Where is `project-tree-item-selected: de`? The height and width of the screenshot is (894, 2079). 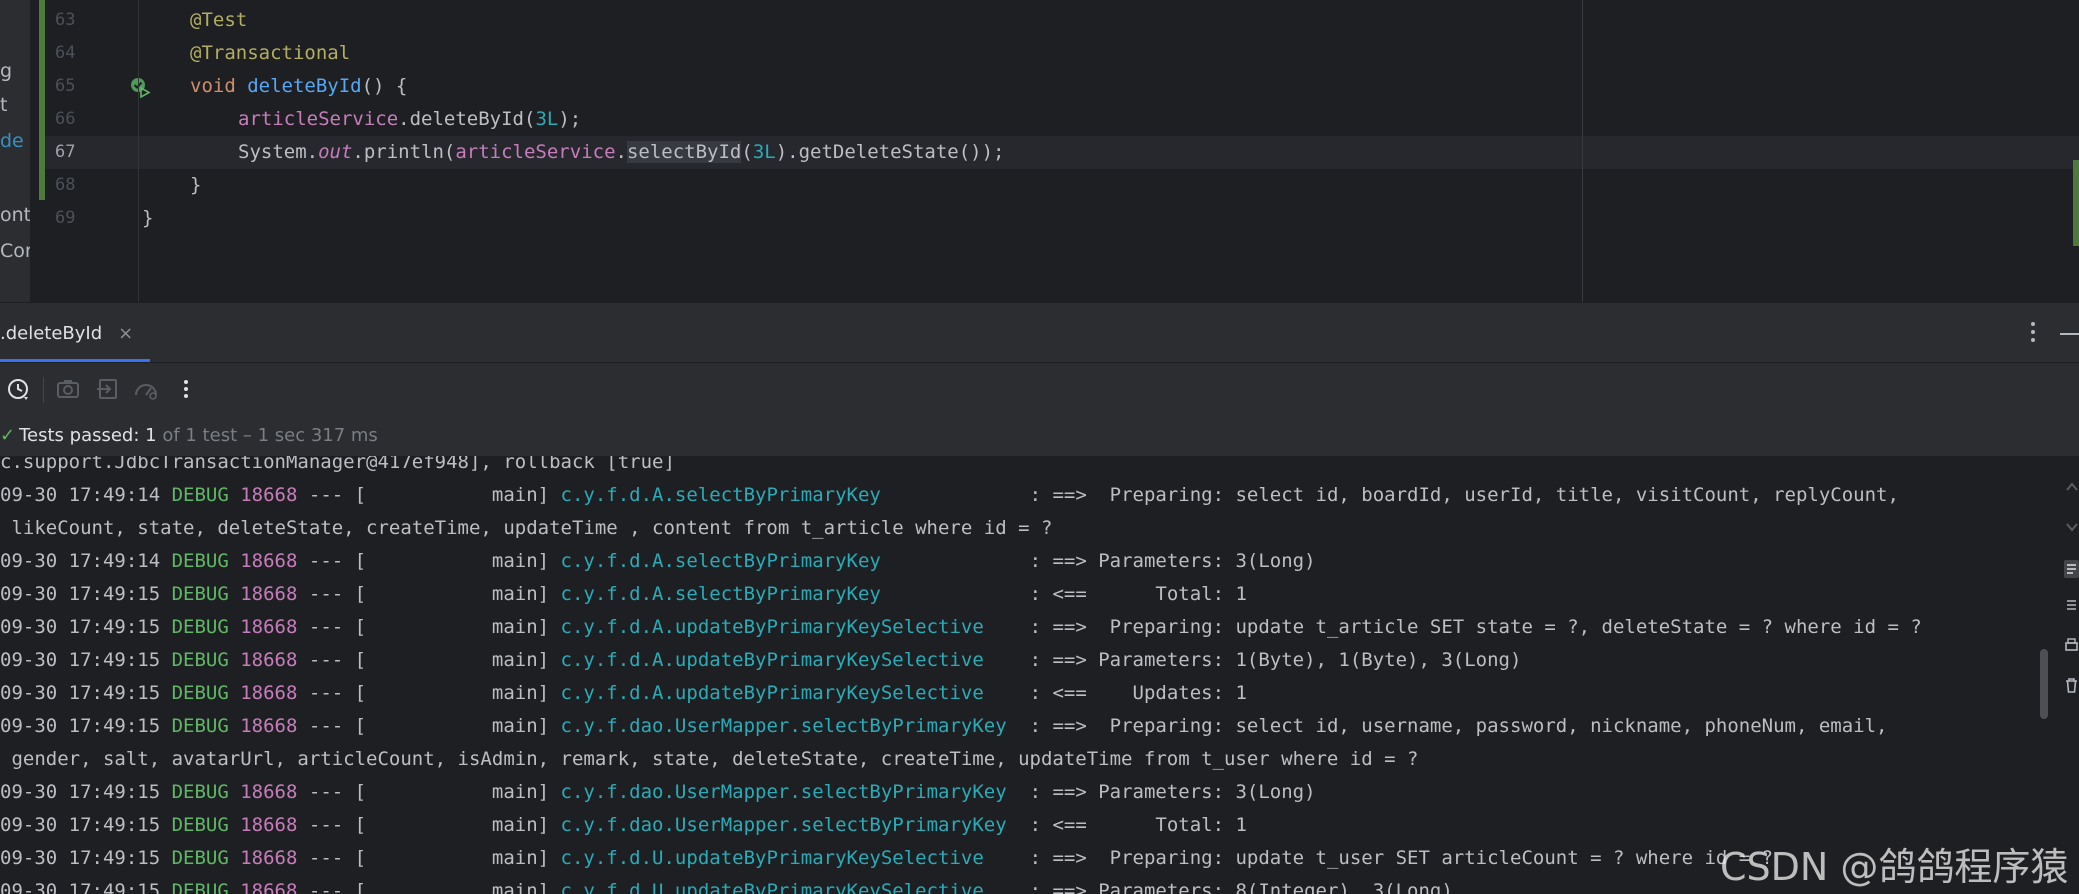
project-tree-item-selected: de is located at coordinates (12, 141).